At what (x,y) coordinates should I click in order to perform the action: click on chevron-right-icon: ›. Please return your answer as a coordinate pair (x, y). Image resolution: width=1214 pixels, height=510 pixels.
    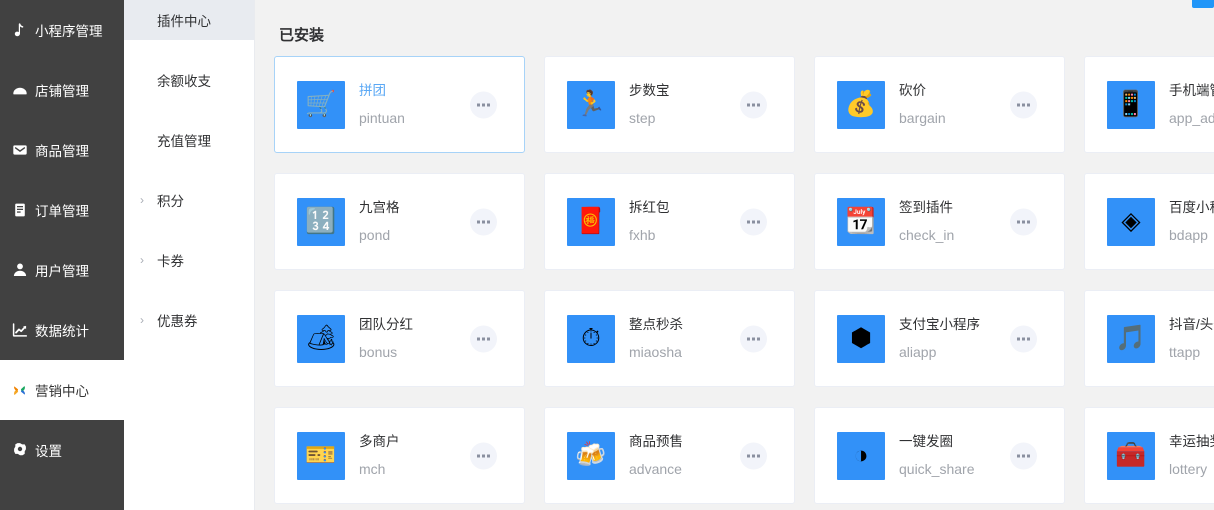
    Looking at the image, I should click on (142, 200).